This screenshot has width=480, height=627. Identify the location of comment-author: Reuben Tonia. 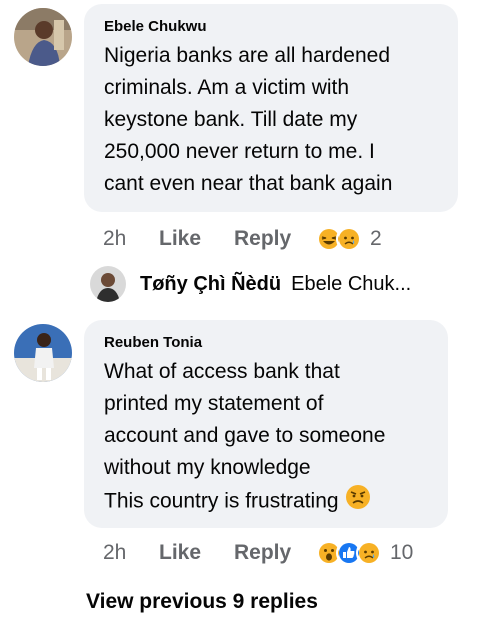
(269, 343).